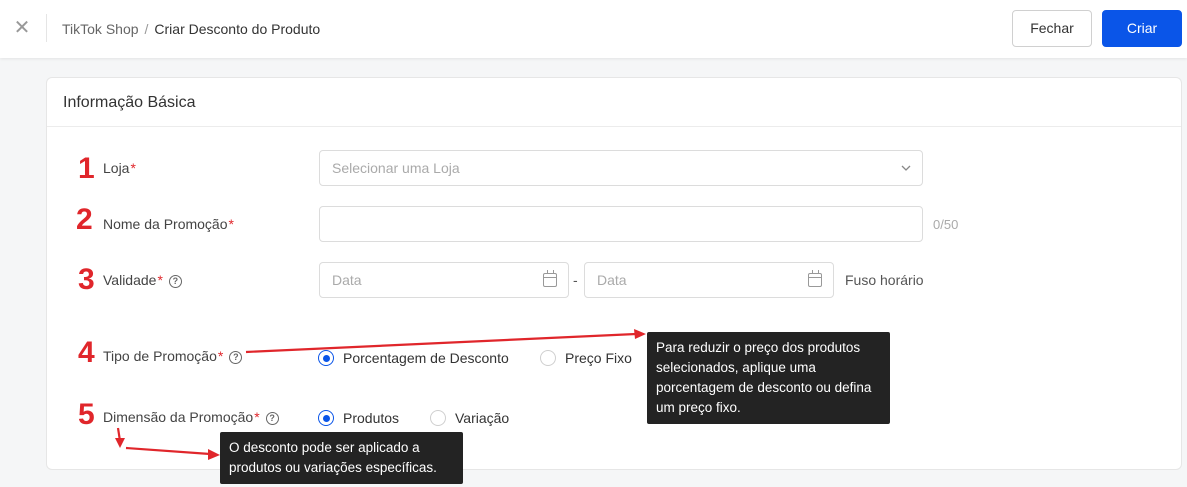 Image resolution: width=1187 pixels, height=487 pixels. Describe the element at coordinates (621, 224) in the screenshot. I see `promo-name-input` at that location.